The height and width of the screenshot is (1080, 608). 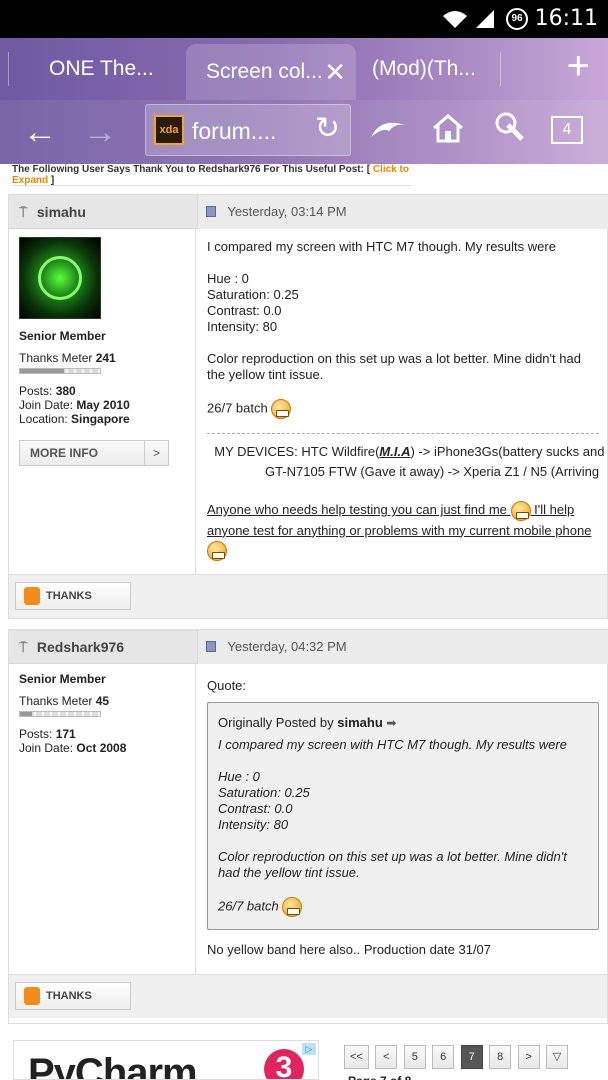 What do you see at coordinates (335, 72) in the screenshot?
I see `close-tab-icon: ✕` at bounding box center [335, 72].